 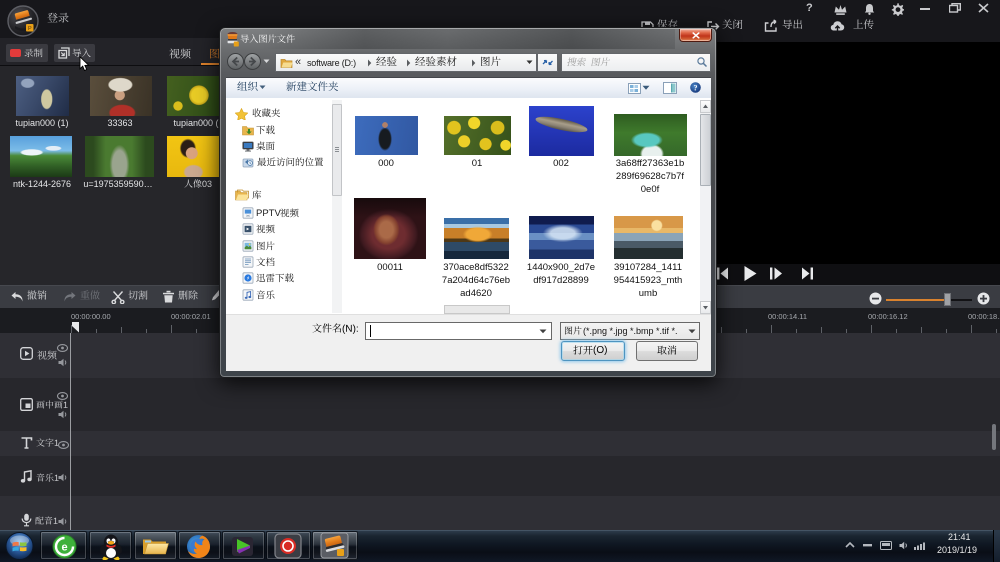 I want to click on svg-text: P, so click(x=30, y=29).